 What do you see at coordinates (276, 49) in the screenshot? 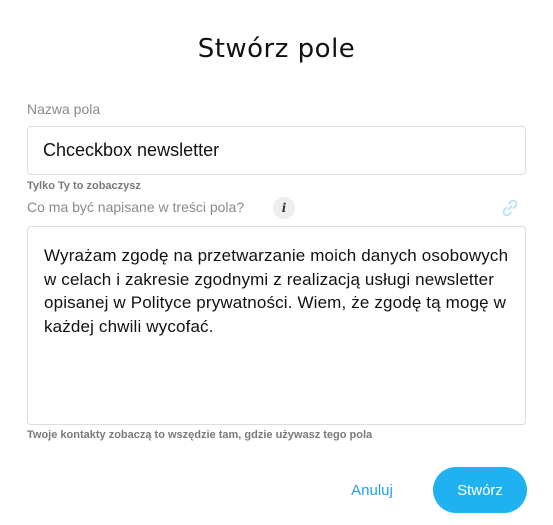
I see `dialog-title: Stwórz pole` at bounding box center [276, 49].